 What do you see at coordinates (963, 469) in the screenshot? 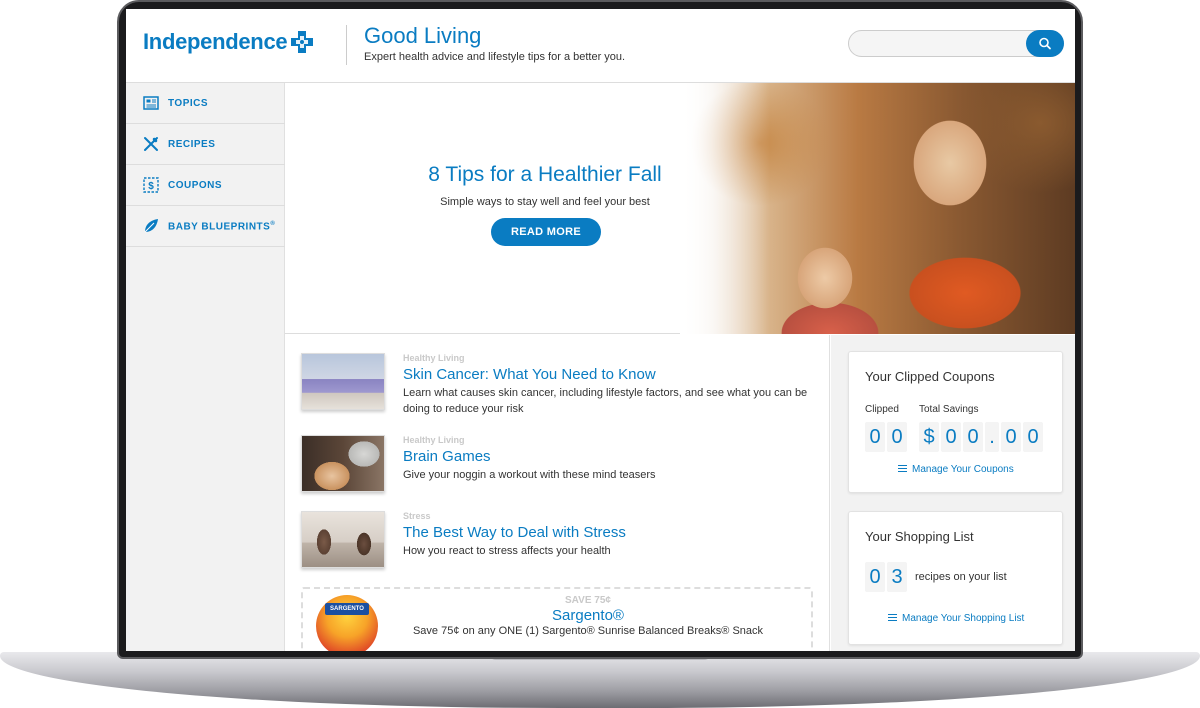
I see `manage-coupons-label: Manage Your Coupons` at bounding box center [963, 469].